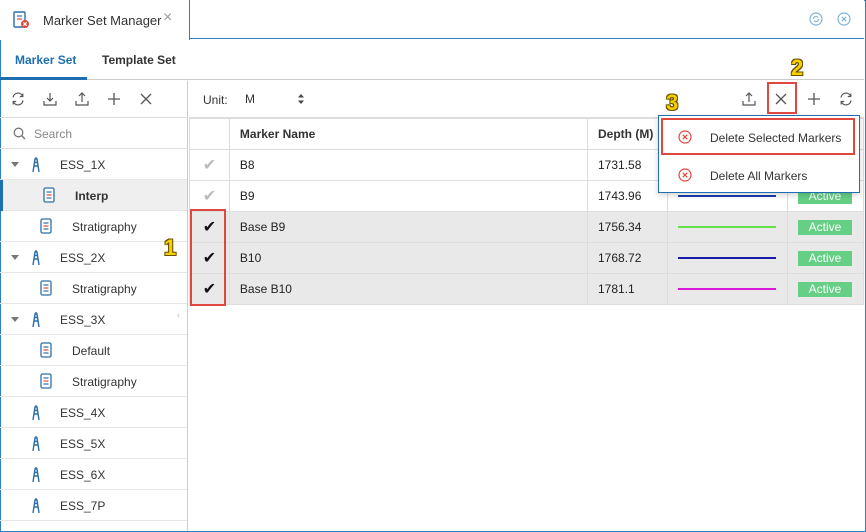 This screenshot has height=532, width=866. What do you see at coordinates (94, 99) in the screenshot?
I see `left-toolbar` at bounding box center [94, 99].